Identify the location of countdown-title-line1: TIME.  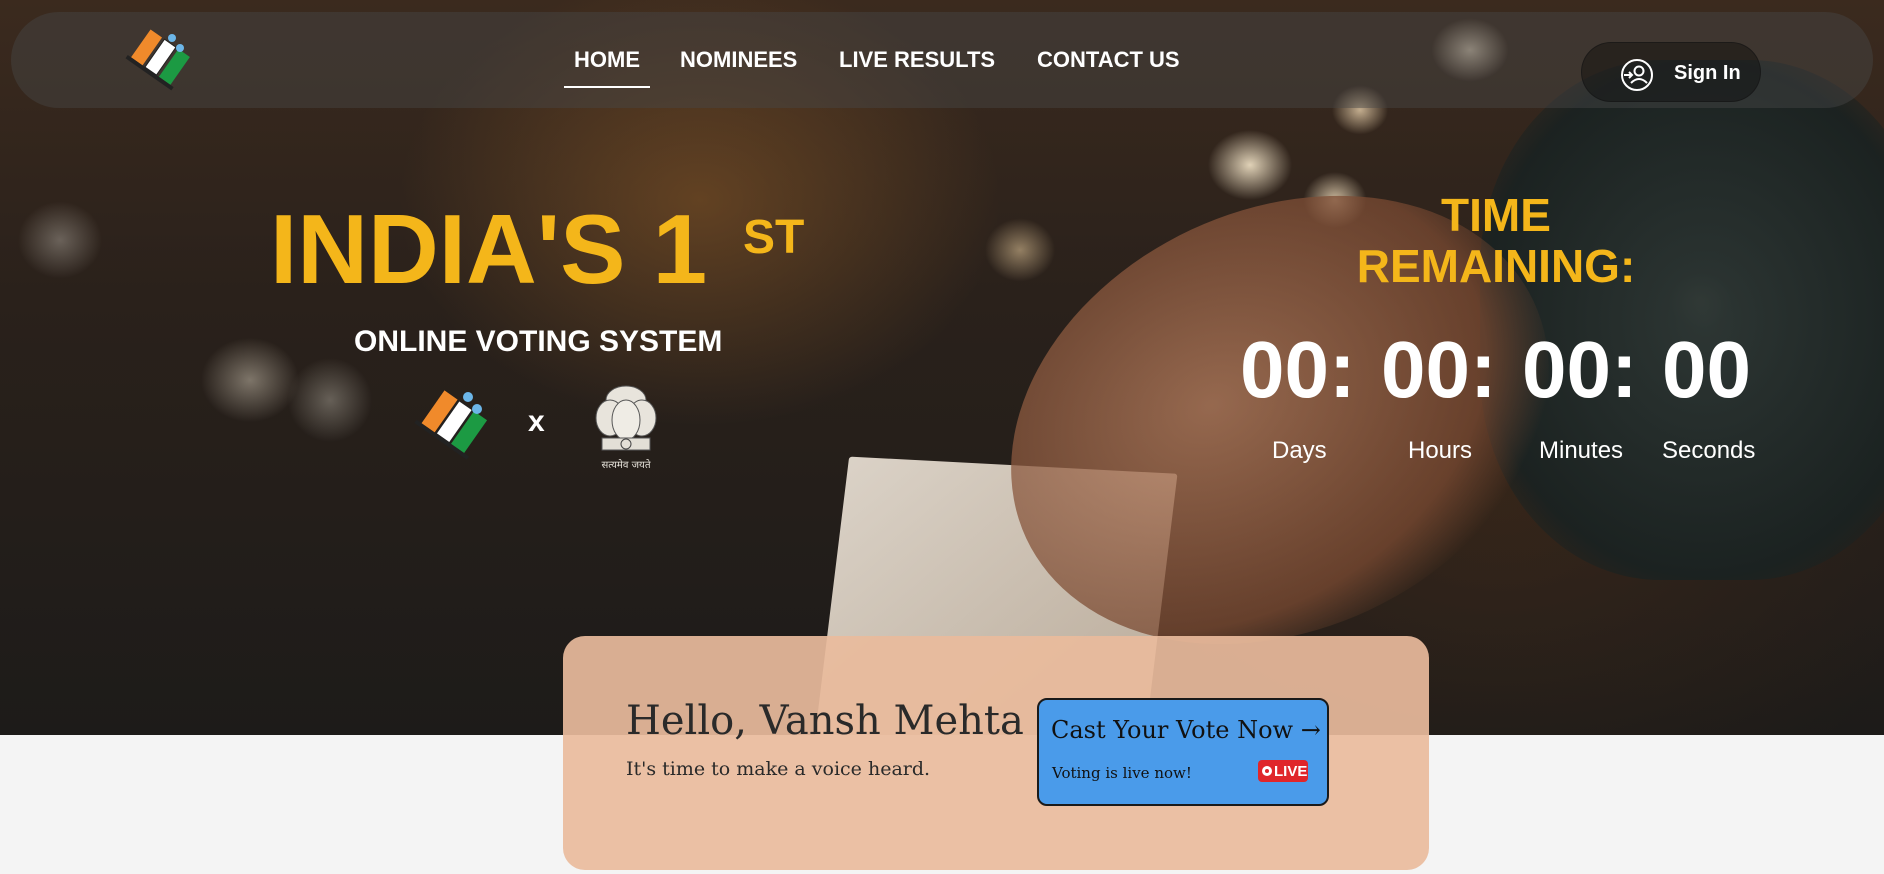
(1496, 215).